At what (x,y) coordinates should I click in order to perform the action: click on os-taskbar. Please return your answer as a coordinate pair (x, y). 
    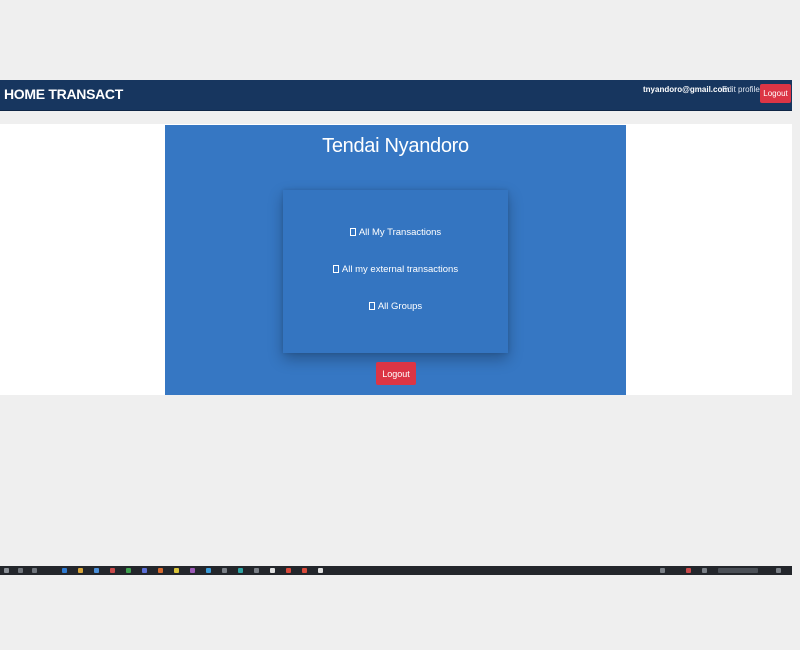
    Looking at the image, I should click on (396, 570).